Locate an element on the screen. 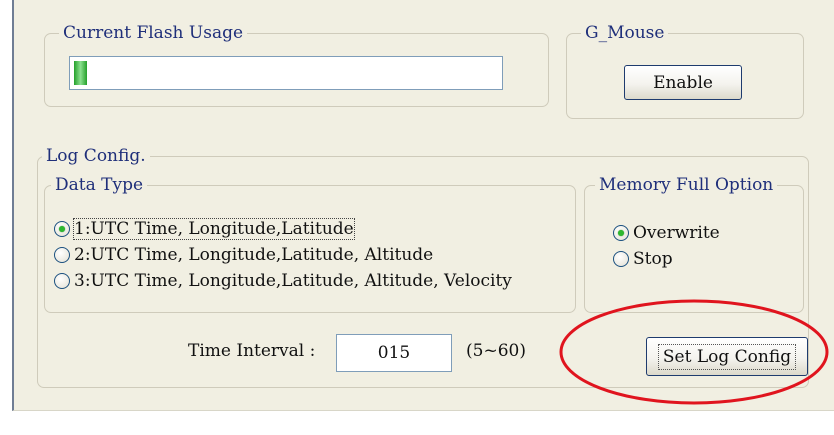 The height and width of the screenshot is (435, 834). memory-full-group: Memory Full Option Overwrite Stop is located at coordinates (694, 242).